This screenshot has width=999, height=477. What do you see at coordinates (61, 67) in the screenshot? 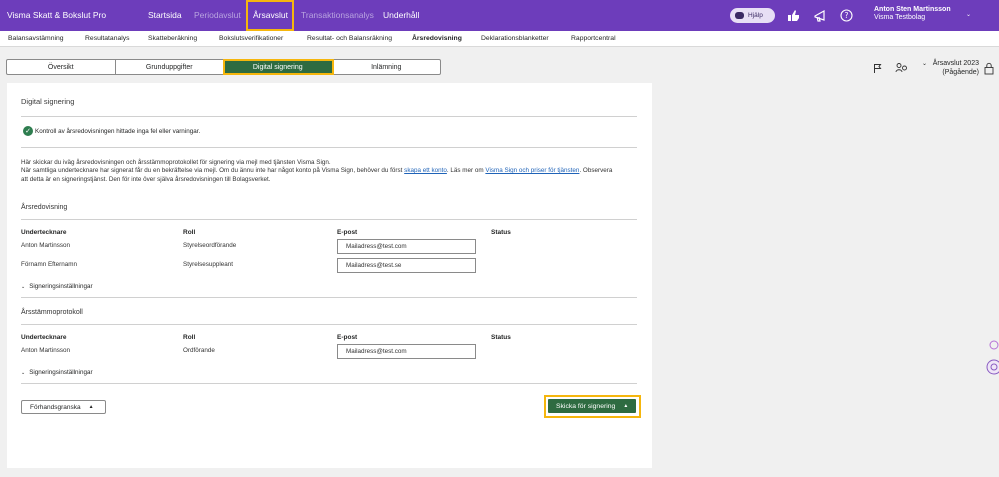
I see `tab-oversikt: Översikt` at bounding box center [61, 67].